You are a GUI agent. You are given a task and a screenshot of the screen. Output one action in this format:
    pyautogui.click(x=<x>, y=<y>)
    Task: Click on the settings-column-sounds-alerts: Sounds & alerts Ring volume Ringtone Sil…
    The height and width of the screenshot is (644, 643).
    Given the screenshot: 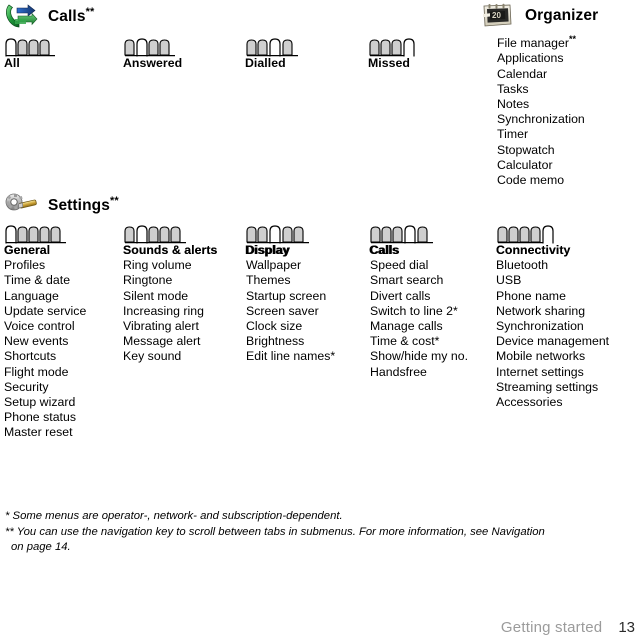 What is the action you would take?
    pyautogui.click(x=170, y=304)
    